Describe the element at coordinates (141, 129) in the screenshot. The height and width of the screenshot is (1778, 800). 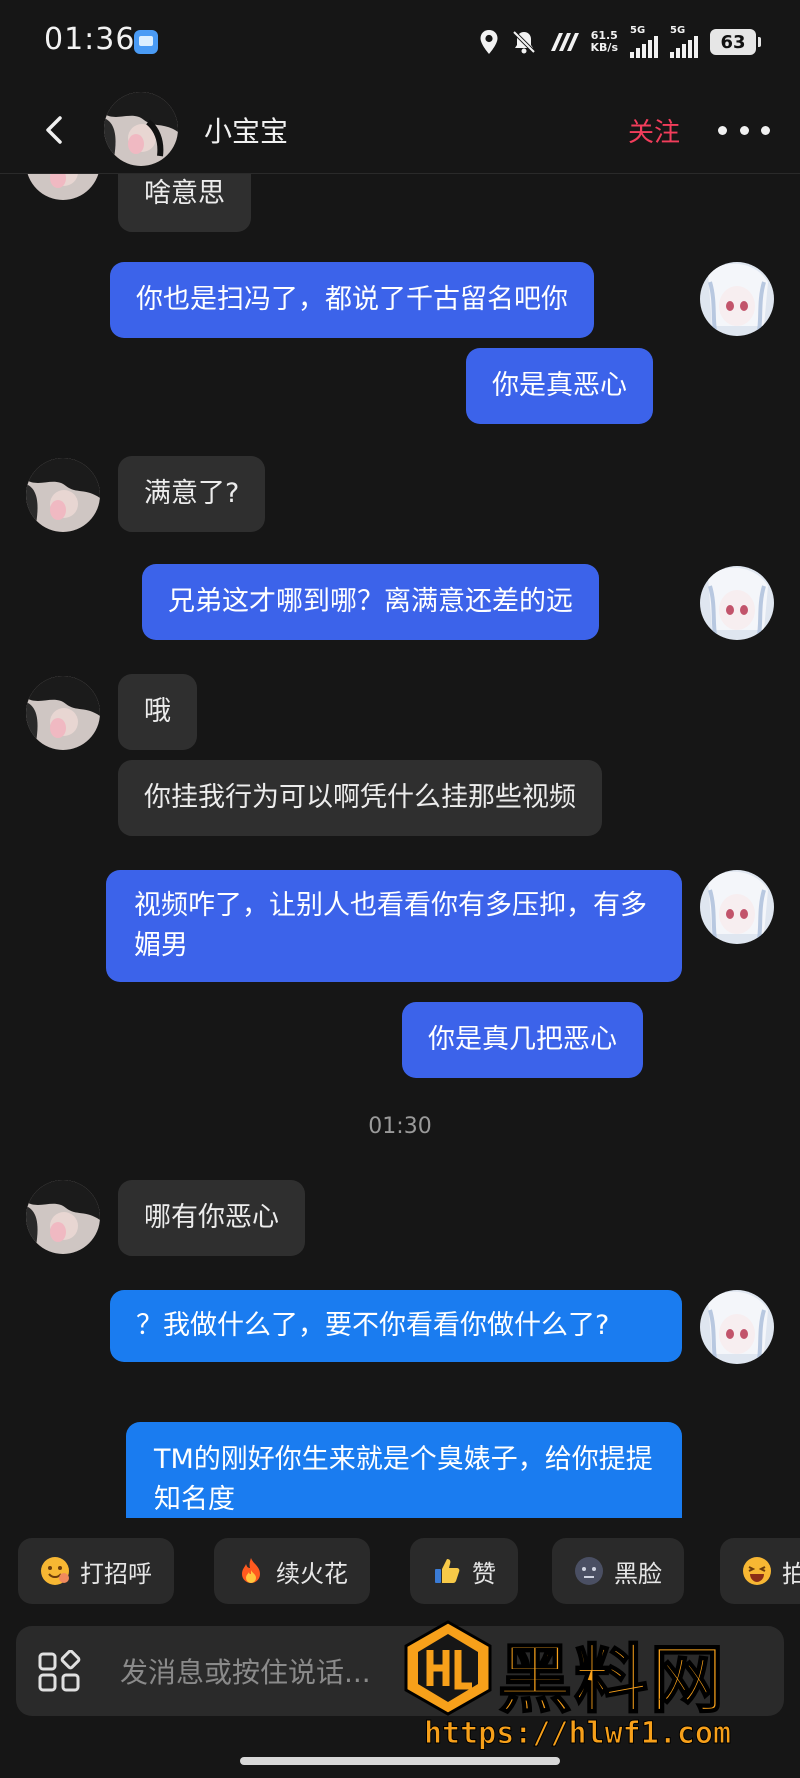
I see `contact-avatar` at that location.